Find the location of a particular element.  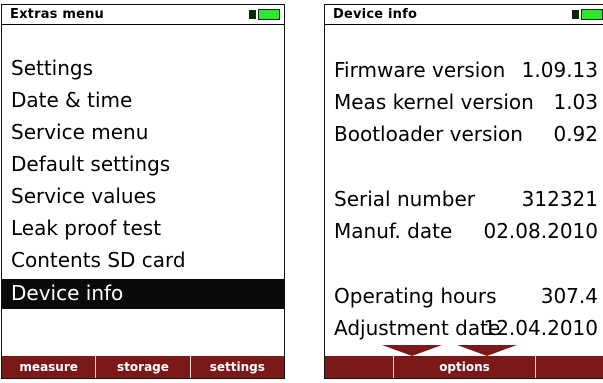

menu-item-default-settings: Default settings is located at coordinates (143, 165).